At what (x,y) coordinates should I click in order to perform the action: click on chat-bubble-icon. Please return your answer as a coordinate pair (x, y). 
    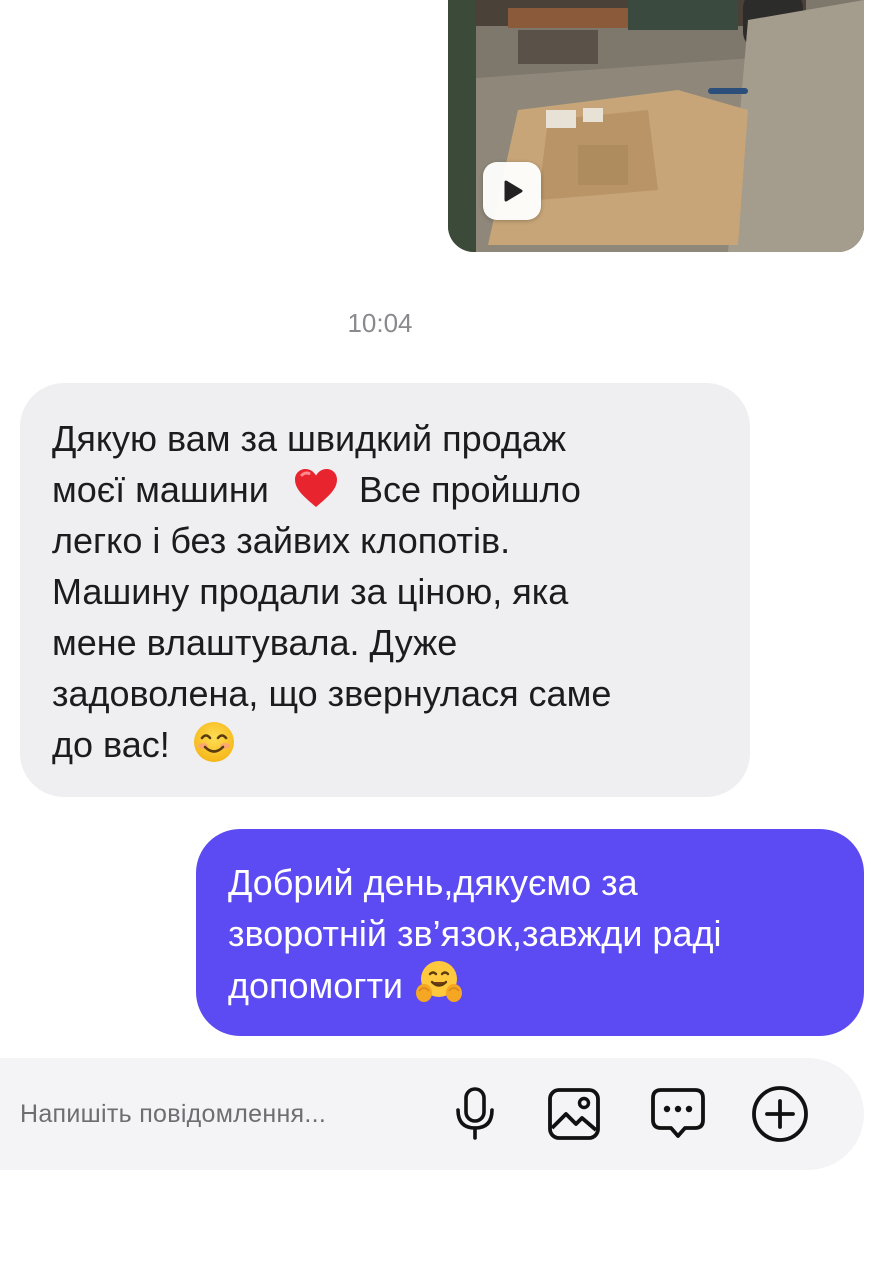
    Looking at the image, I should click on (678, 1113).